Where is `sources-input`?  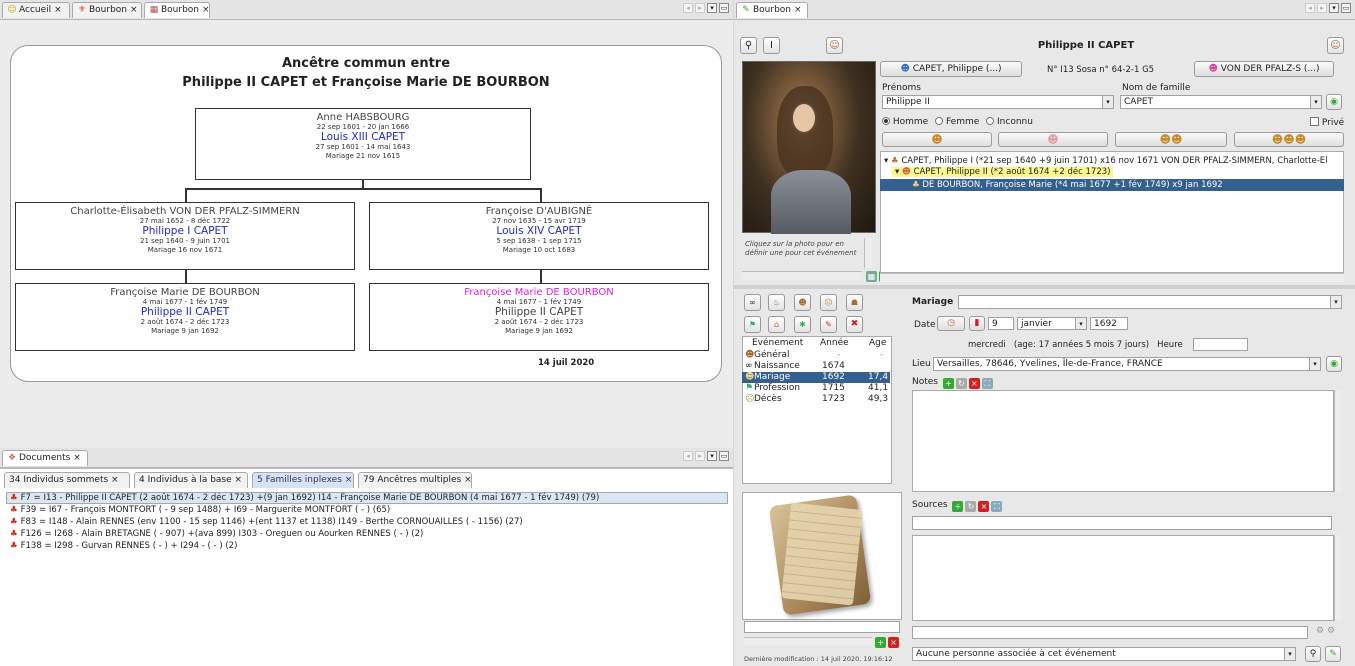
sources-input is located at coordinates (1122, 523).